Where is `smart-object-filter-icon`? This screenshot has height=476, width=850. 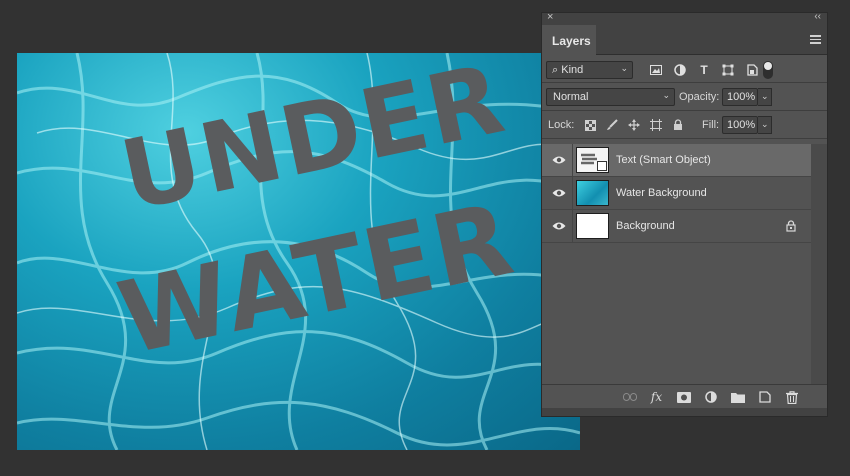 smart-object-filter-icon is located at coordinates (752, 70).